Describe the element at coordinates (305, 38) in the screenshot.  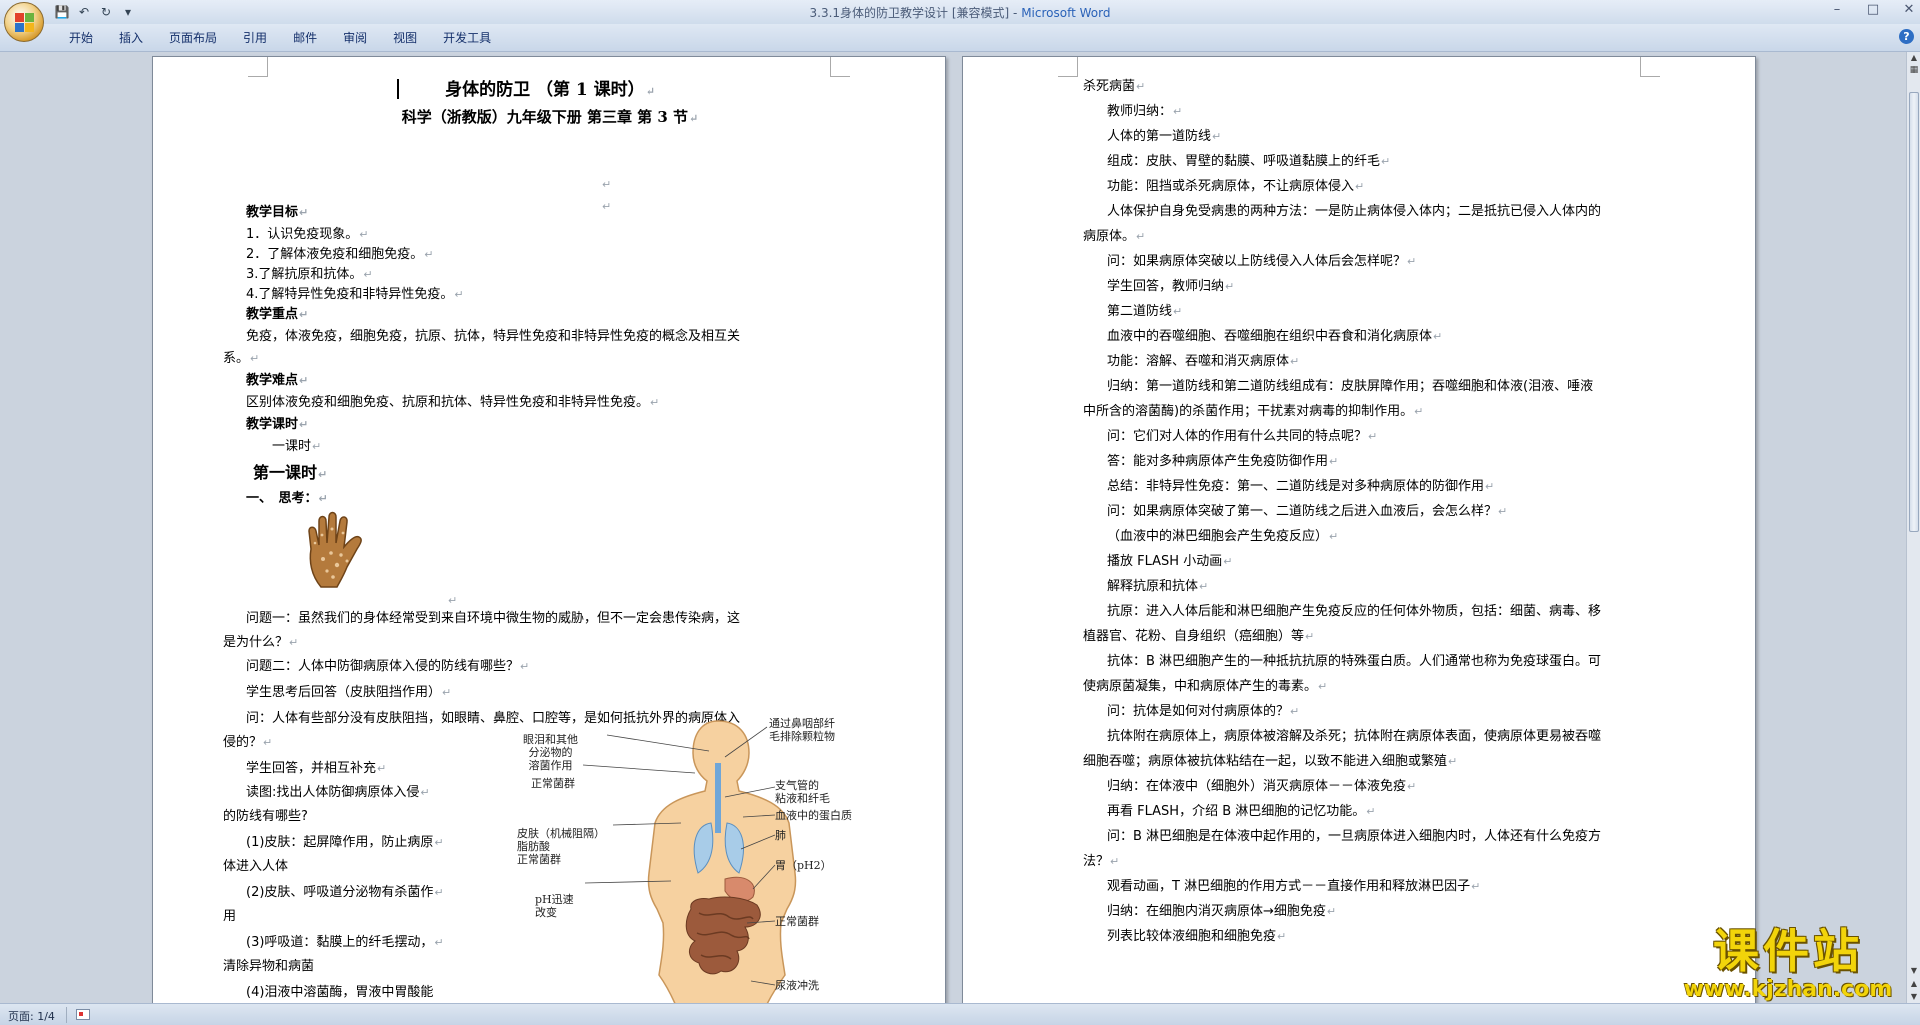
I see `tab-mailings: 邮件` at that location.